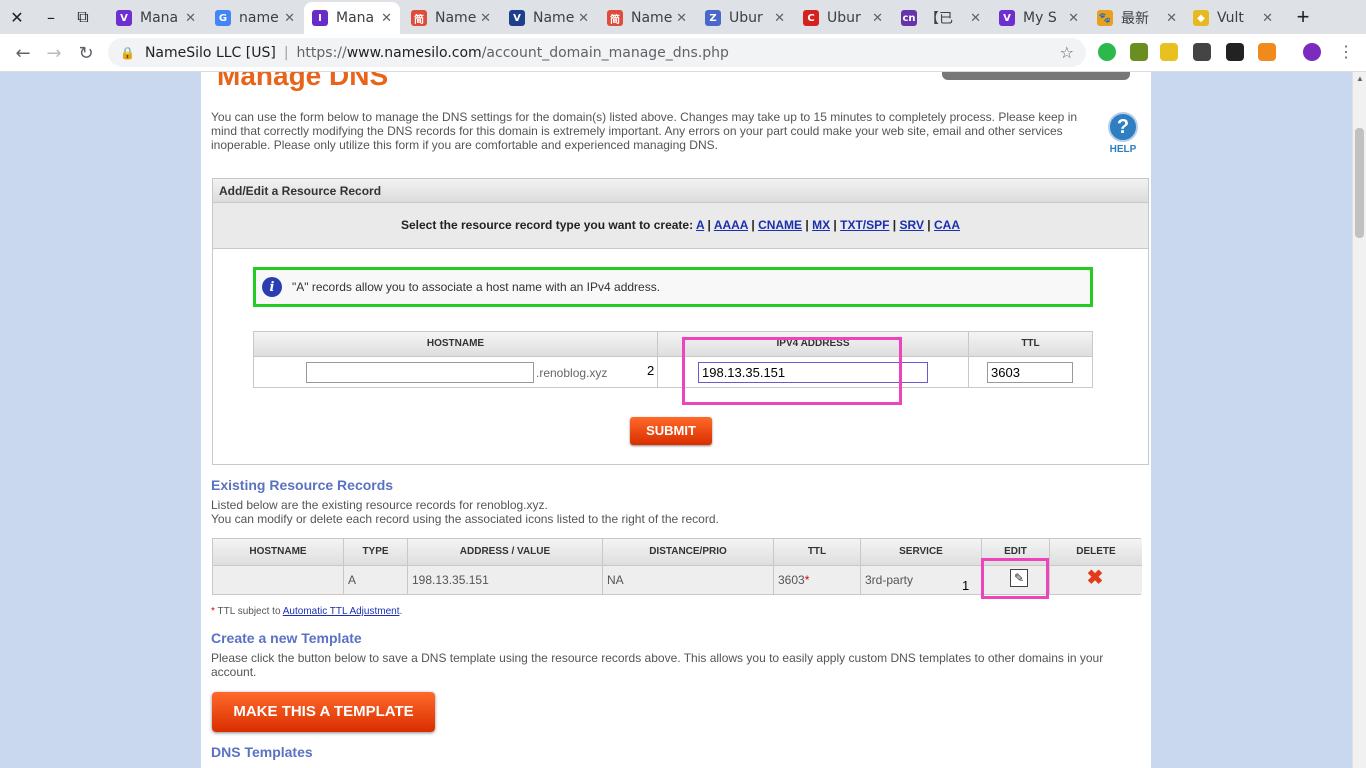 Image resolution: width=1366 pixels, height=768 pixels. I want to click on ttl-note-text: TTL subject to, so click(249, 611).